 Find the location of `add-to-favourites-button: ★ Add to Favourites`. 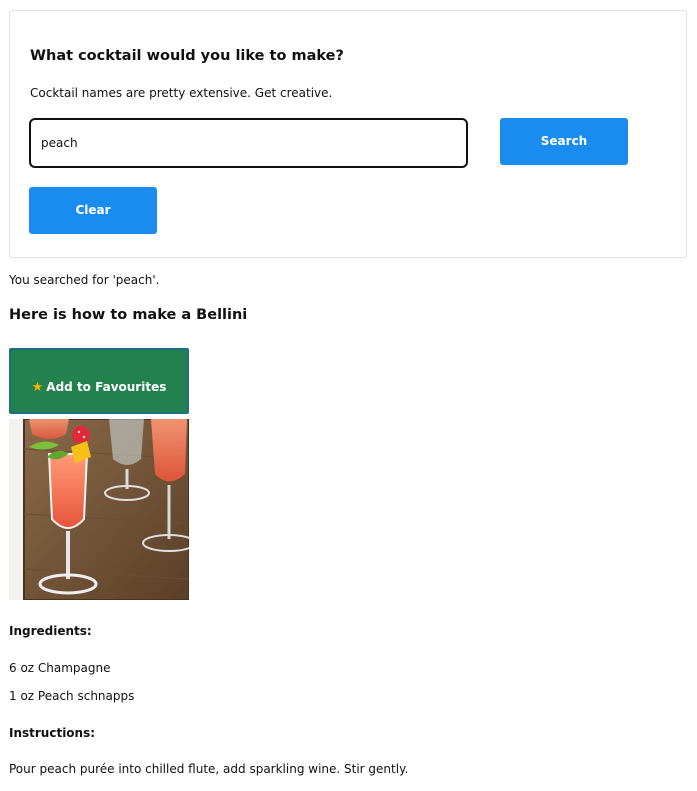

add-to-favourites-button: ★ Add to Favourites is located at coordinates (99, 381).